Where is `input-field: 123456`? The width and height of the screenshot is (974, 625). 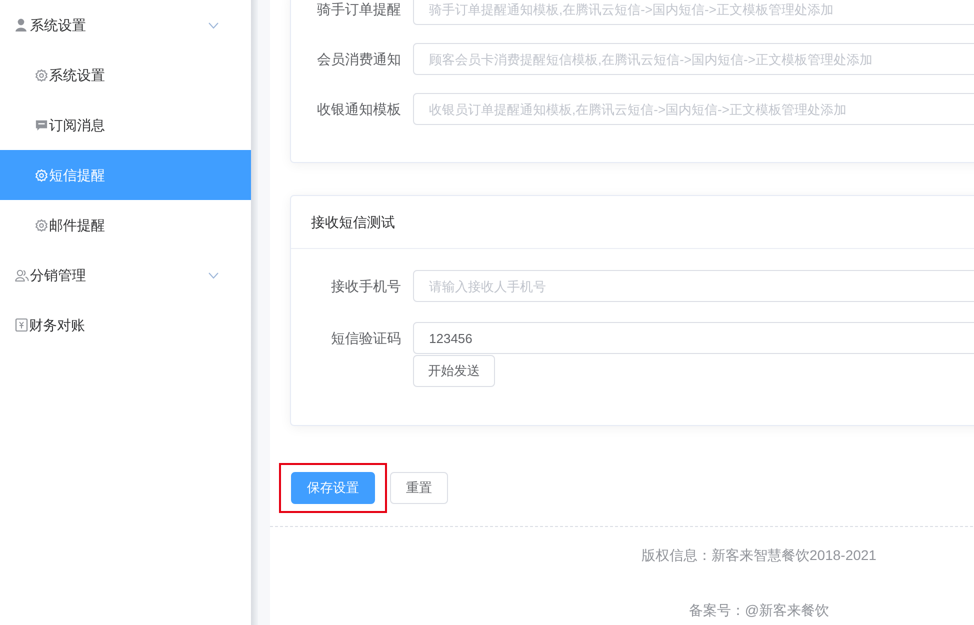 input-field: 123456 is located at coordinates (693, 338).